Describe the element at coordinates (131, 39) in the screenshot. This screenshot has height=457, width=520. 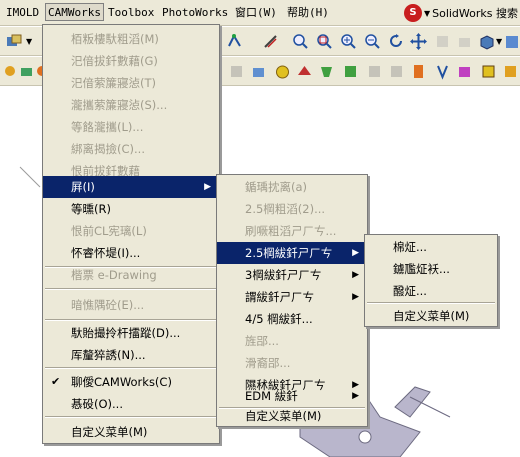
I see `menu-item: 栢粄樓馱粗滔(M)` at that location.